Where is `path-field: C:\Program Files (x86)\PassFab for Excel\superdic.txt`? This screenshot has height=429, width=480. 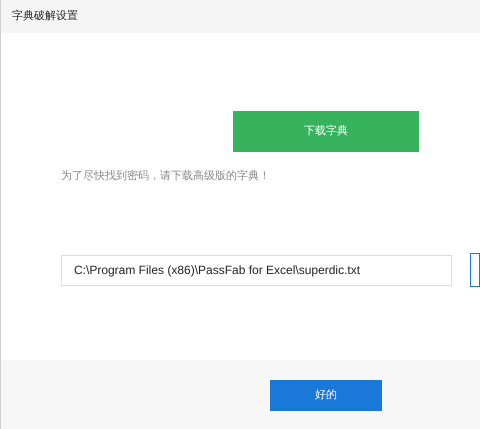
path-field: C:\Program Files (x86)\PassFab for Excel\superdic.txt is located at coordinates (256, 270).